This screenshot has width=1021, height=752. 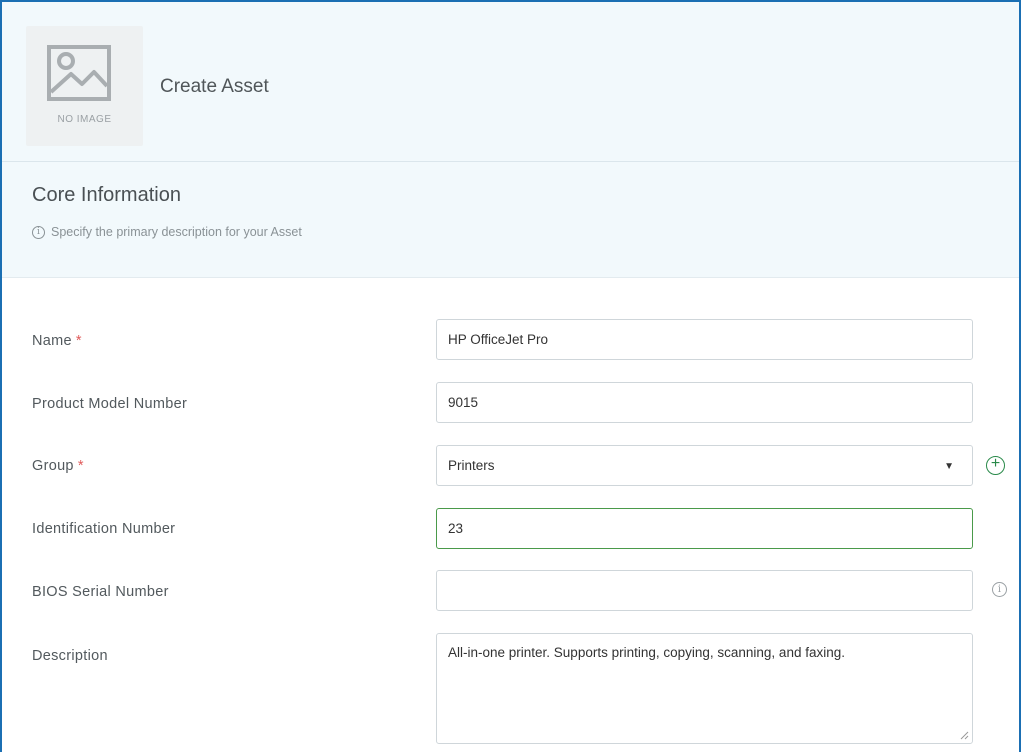 What do you see at coordinates (471, 465) in the screenshot?
I see `group-select-value: Printers` at bounding box center [471, 465].